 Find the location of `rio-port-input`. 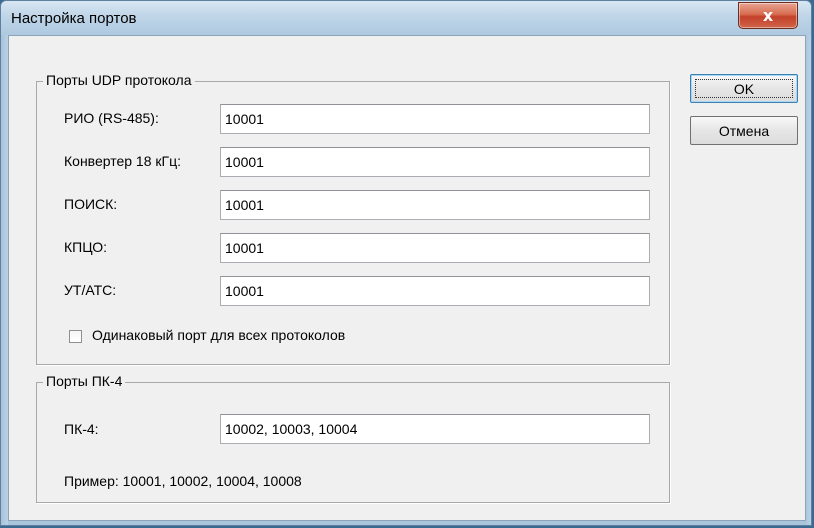

rio-port-input is located at coordinates (435, 119).